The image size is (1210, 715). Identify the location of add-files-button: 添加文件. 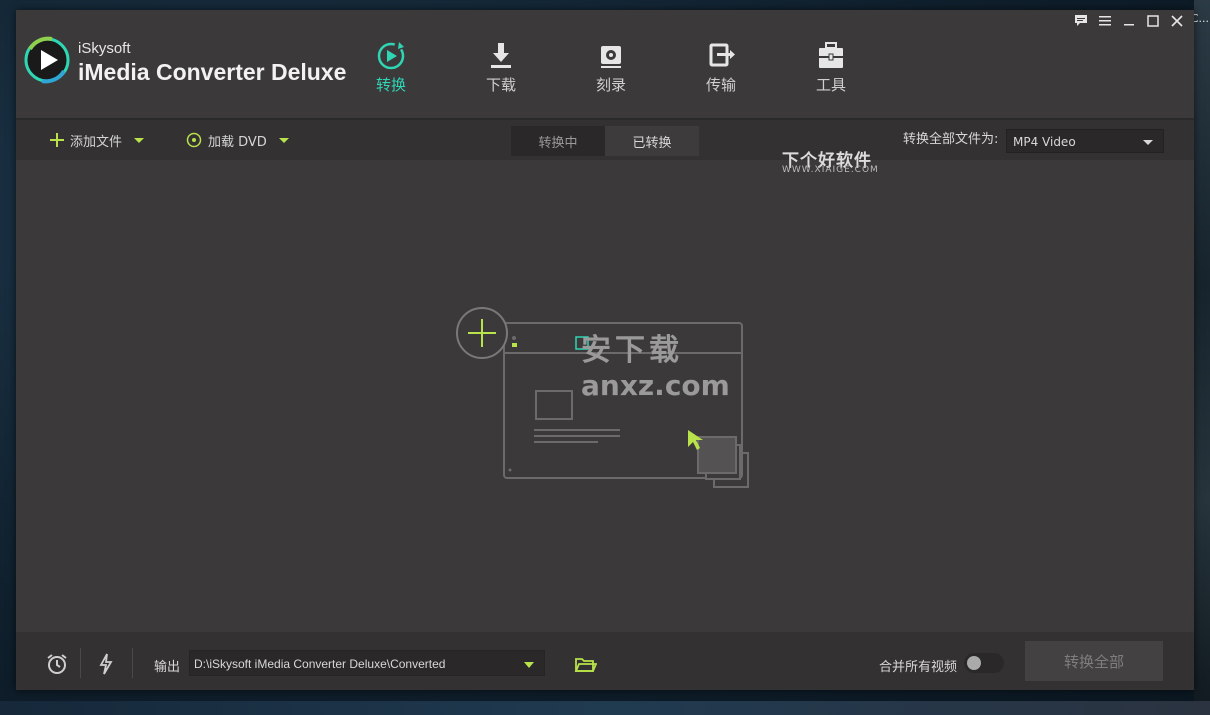
(97, 140).